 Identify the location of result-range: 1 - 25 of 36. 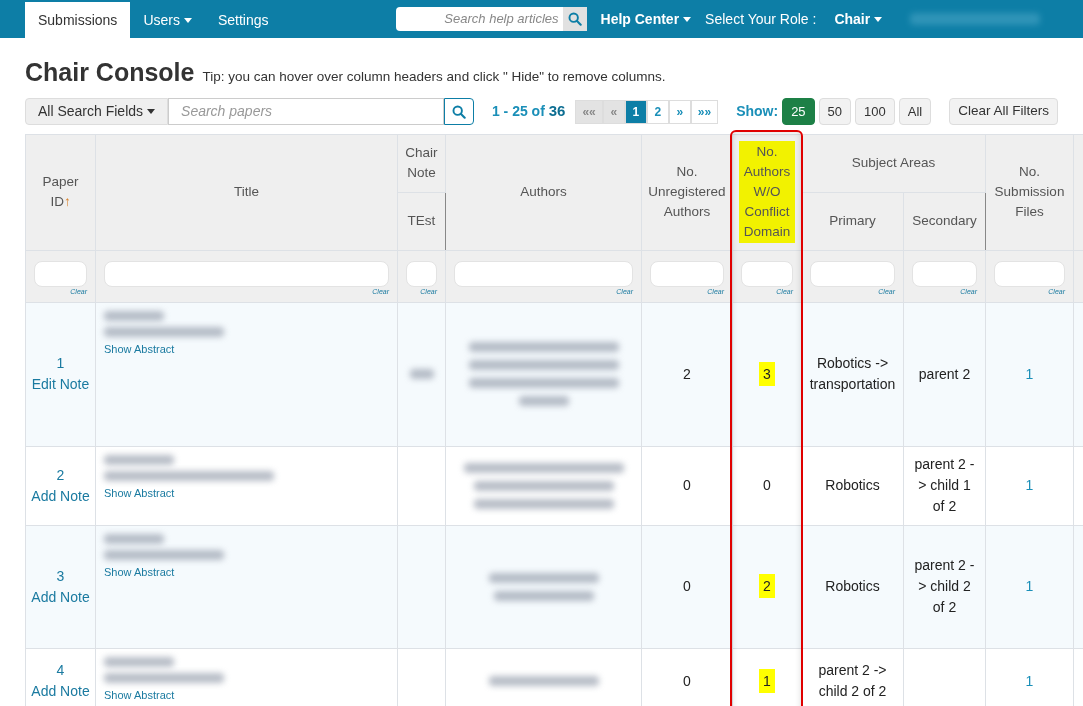
(528, 111).